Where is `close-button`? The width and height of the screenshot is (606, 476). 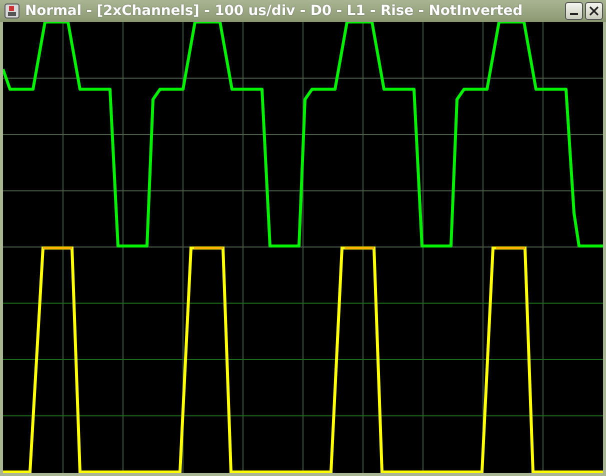
close-button is located at coordinates (594, 11).